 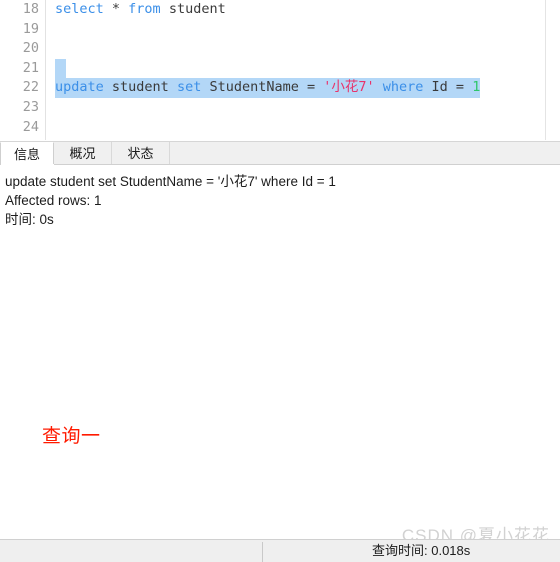 What do you see at coordinates (79, 9) in the screenshot?
I see `sql-keyword: select` at bounding box center [79, 9].